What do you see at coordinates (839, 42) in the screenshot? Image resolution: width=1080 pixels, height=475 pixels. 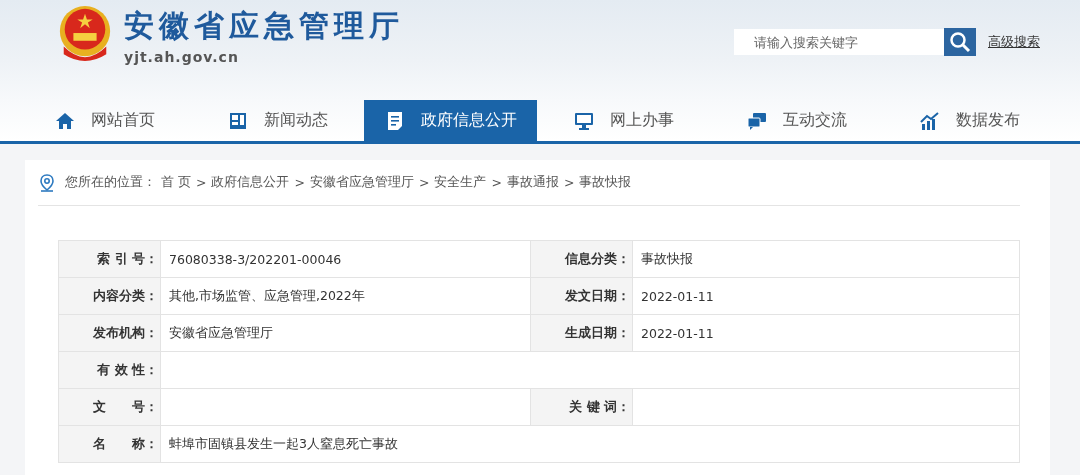 I see `search-field: 请输入搜索关键字` at bounding box center [839, 42].